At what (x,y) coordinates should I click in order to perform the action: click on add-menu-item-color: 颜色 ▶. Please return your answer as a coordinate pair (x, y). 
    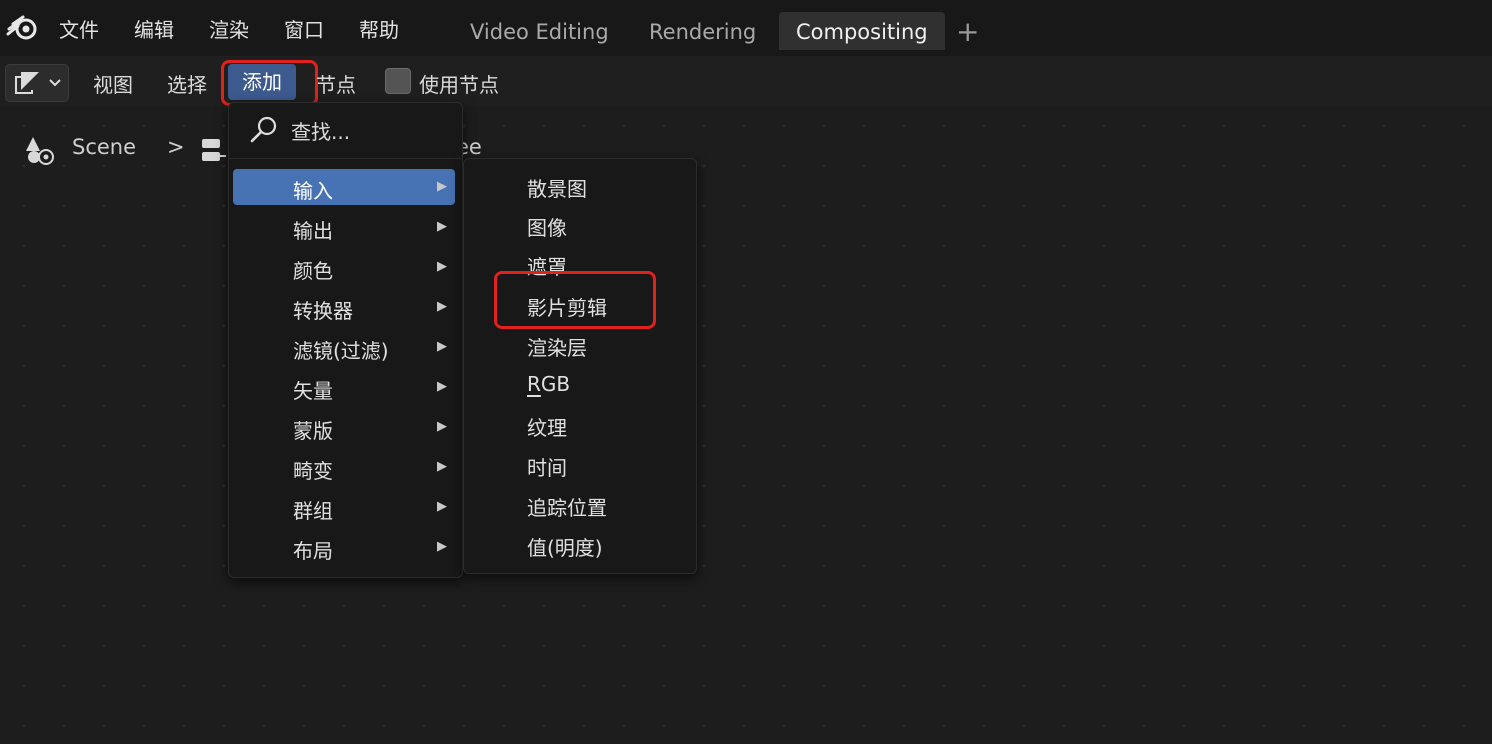
    Looking at the image, I should click on (344, 267).